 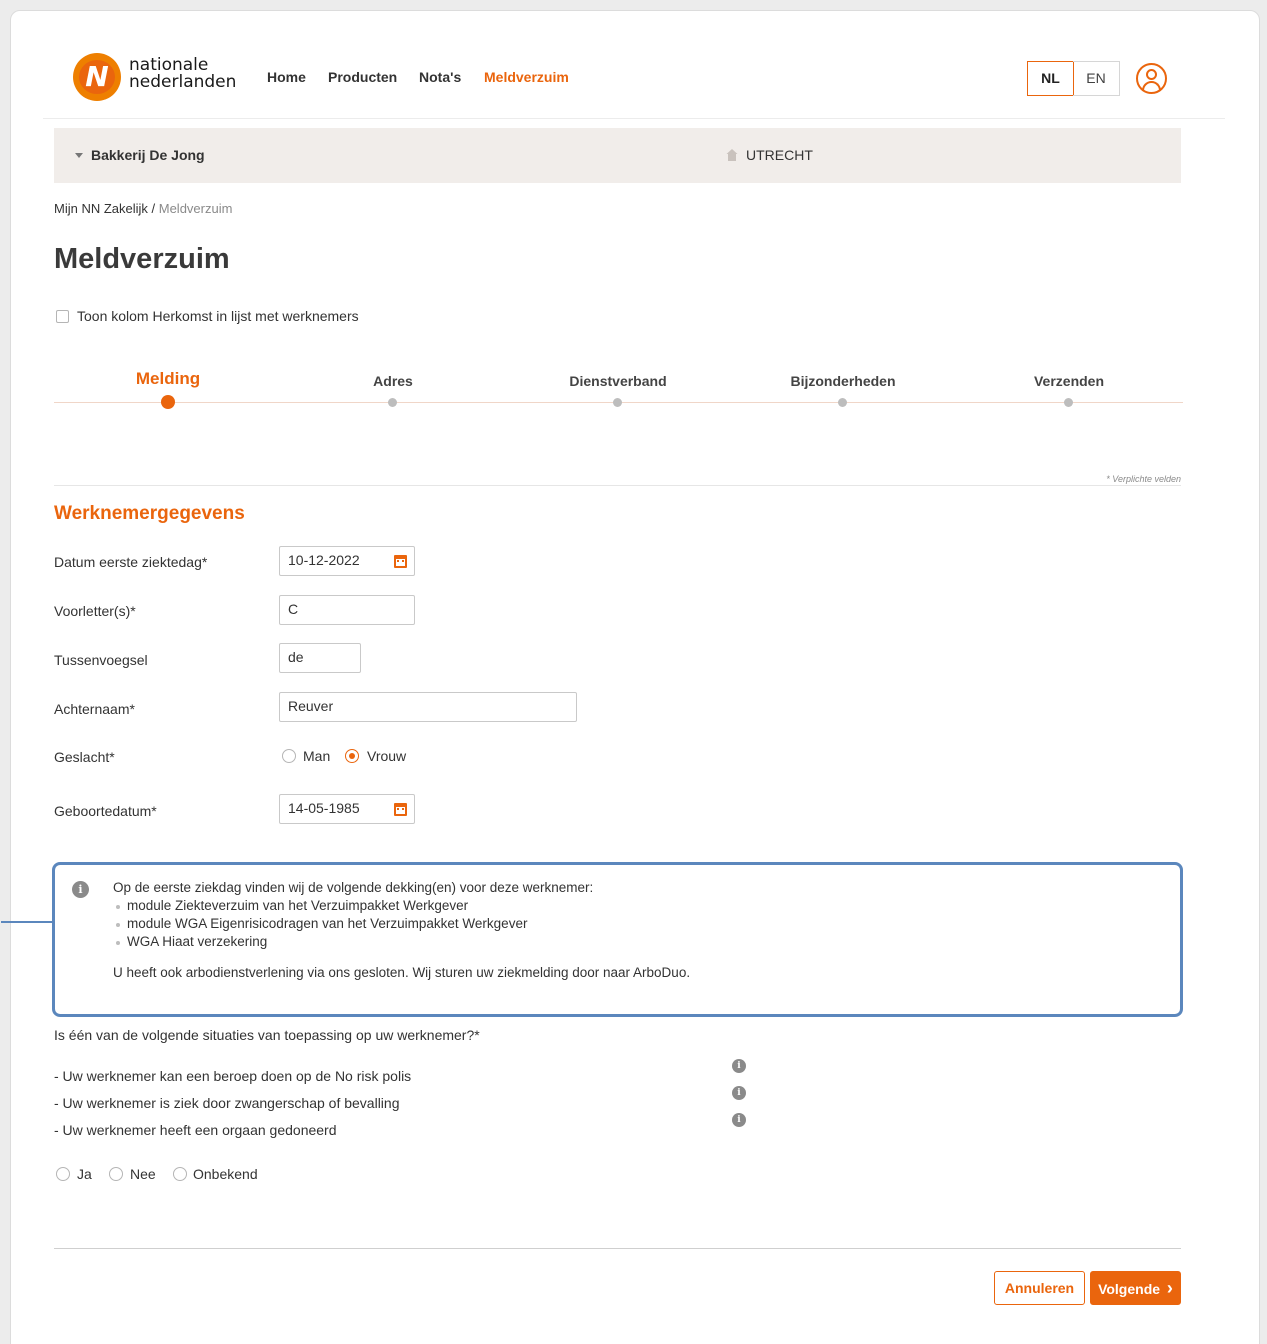 What do you see at coordinates (149, 513) in the screenshot?
I see `section-title: Werknemergegevens` at bounding box center [149, 513].